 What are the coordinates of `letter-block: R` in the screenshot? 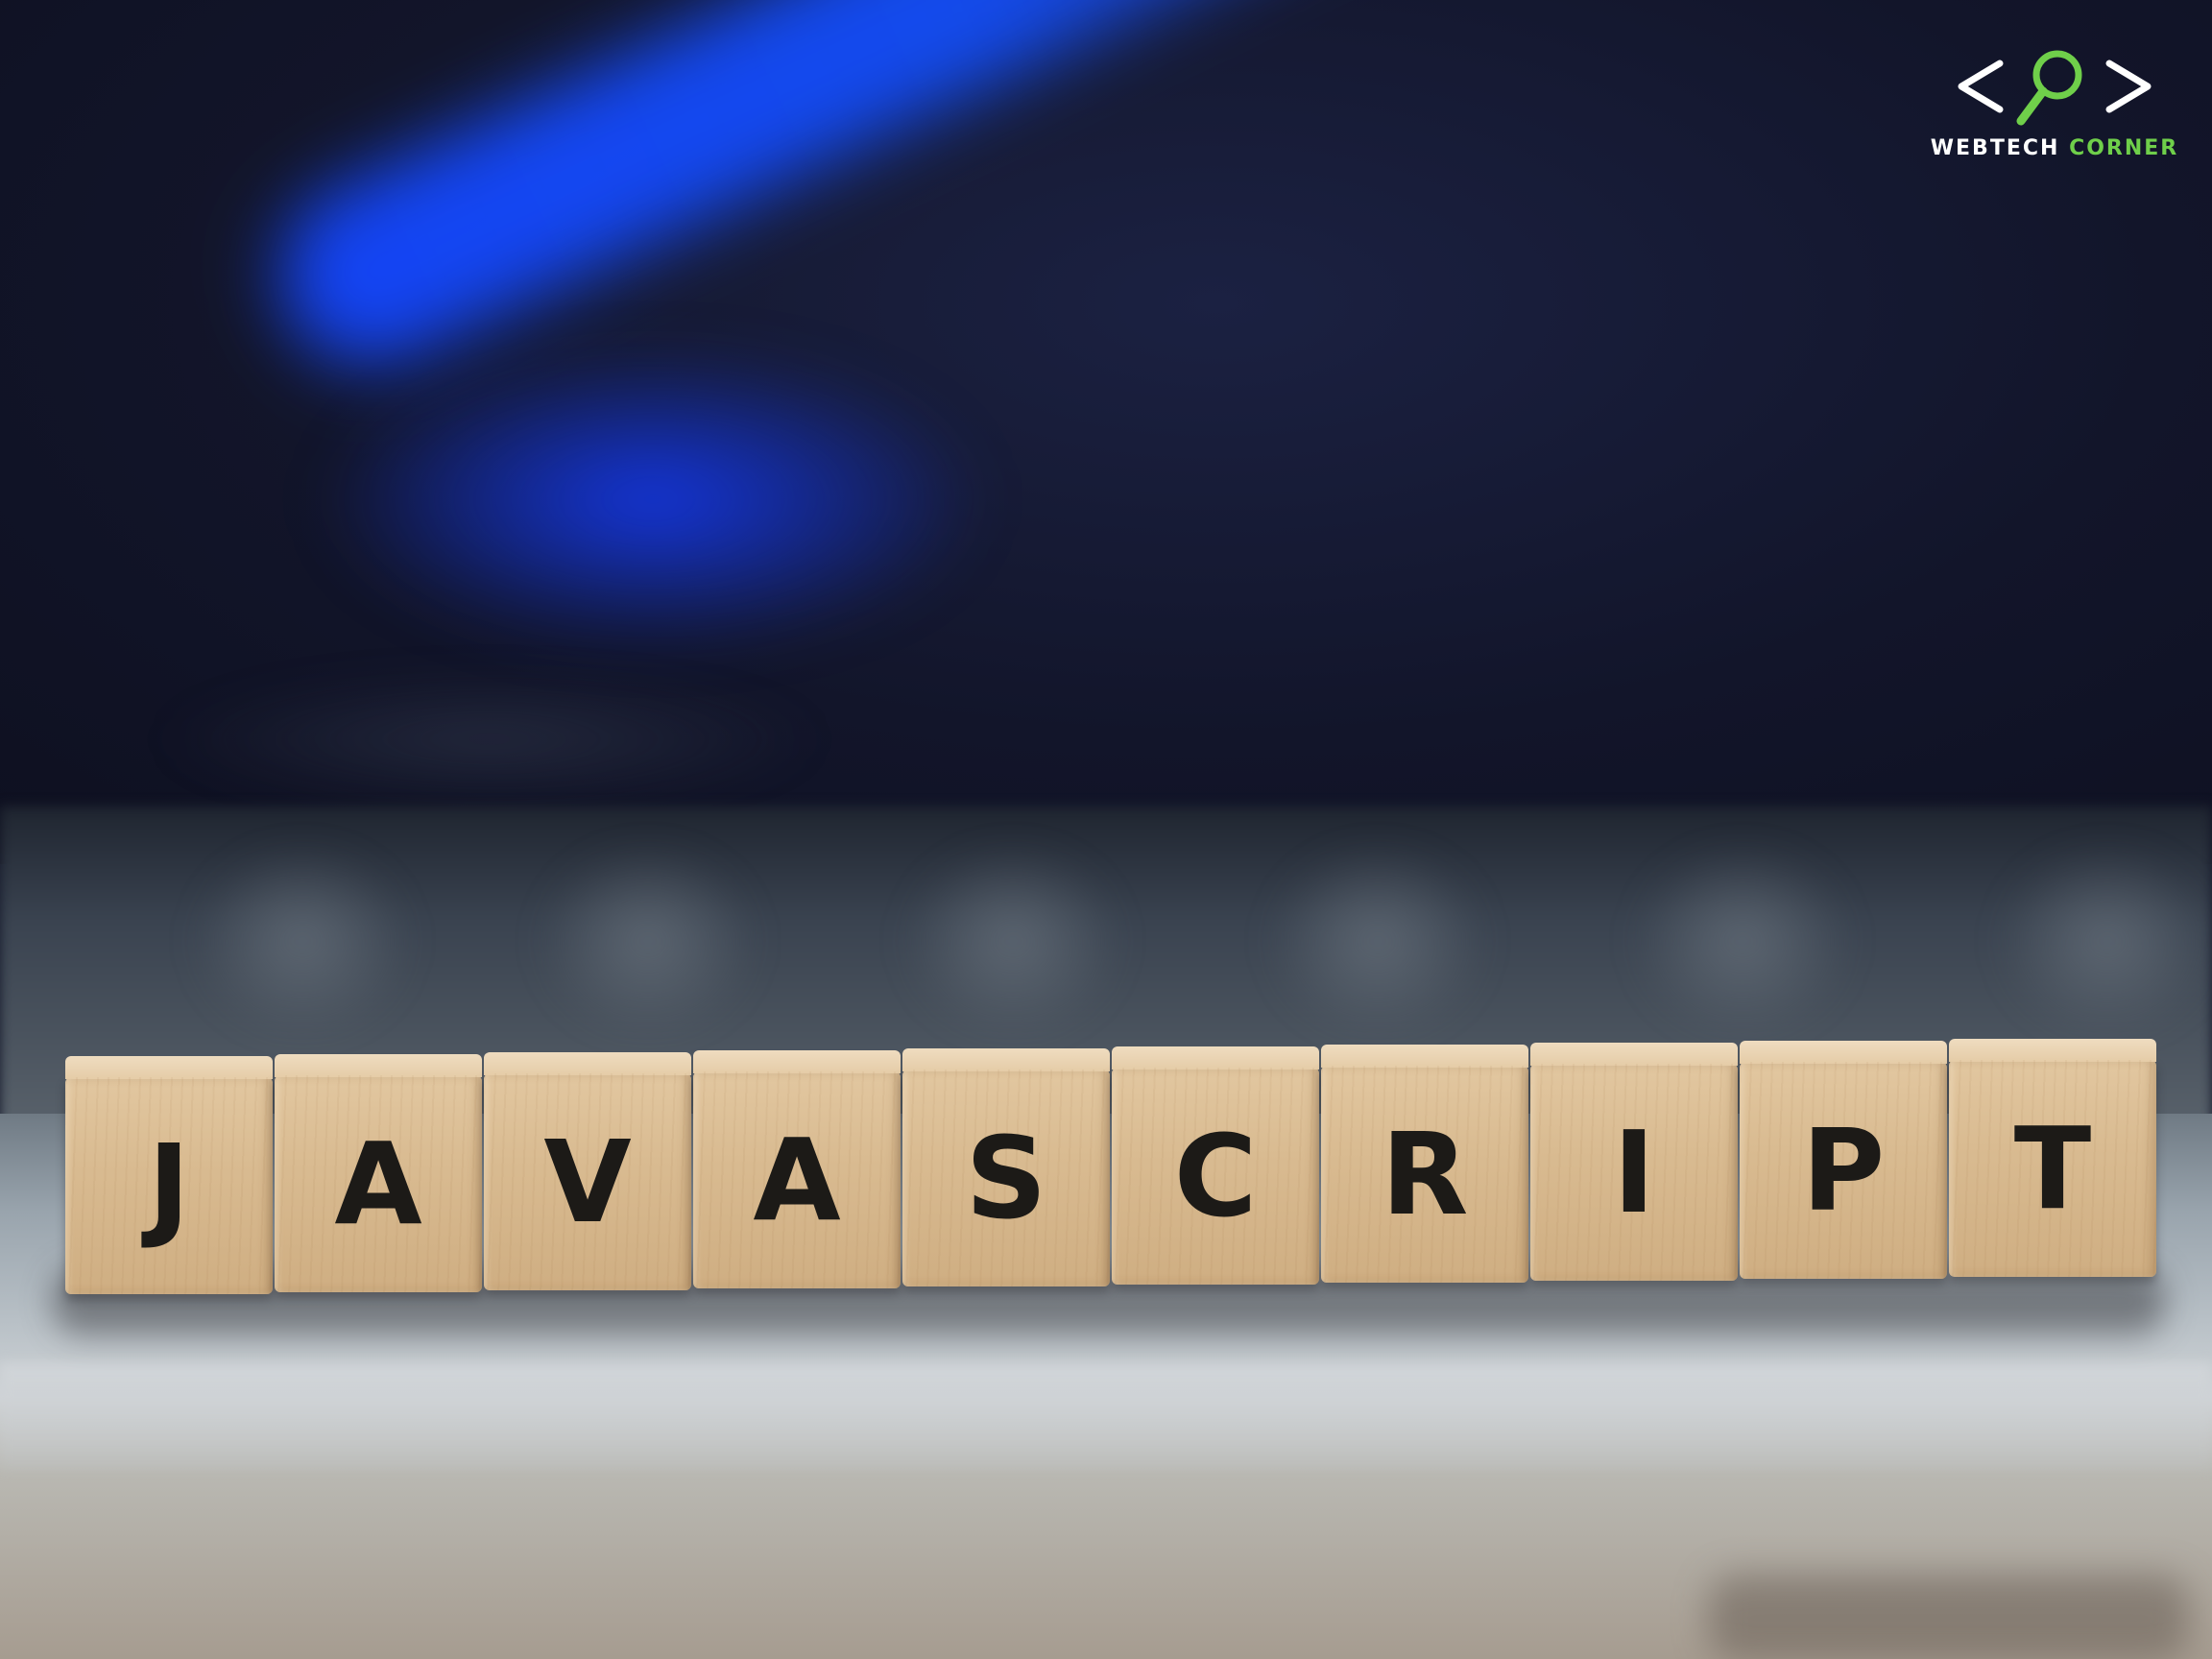 It's located at (1424, 1164).